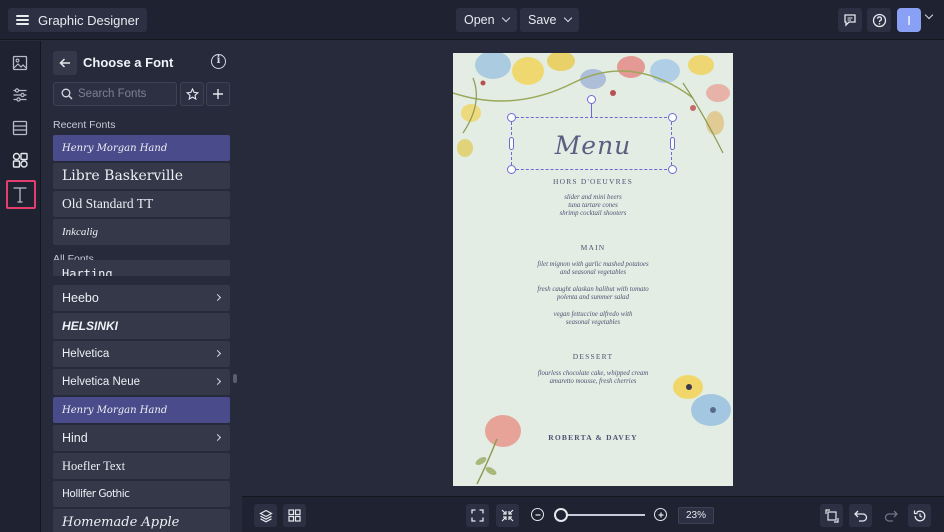  Describe the element at coordinates (511, 117) in the screenshot. I see `resize-handle-top-left` at that location.